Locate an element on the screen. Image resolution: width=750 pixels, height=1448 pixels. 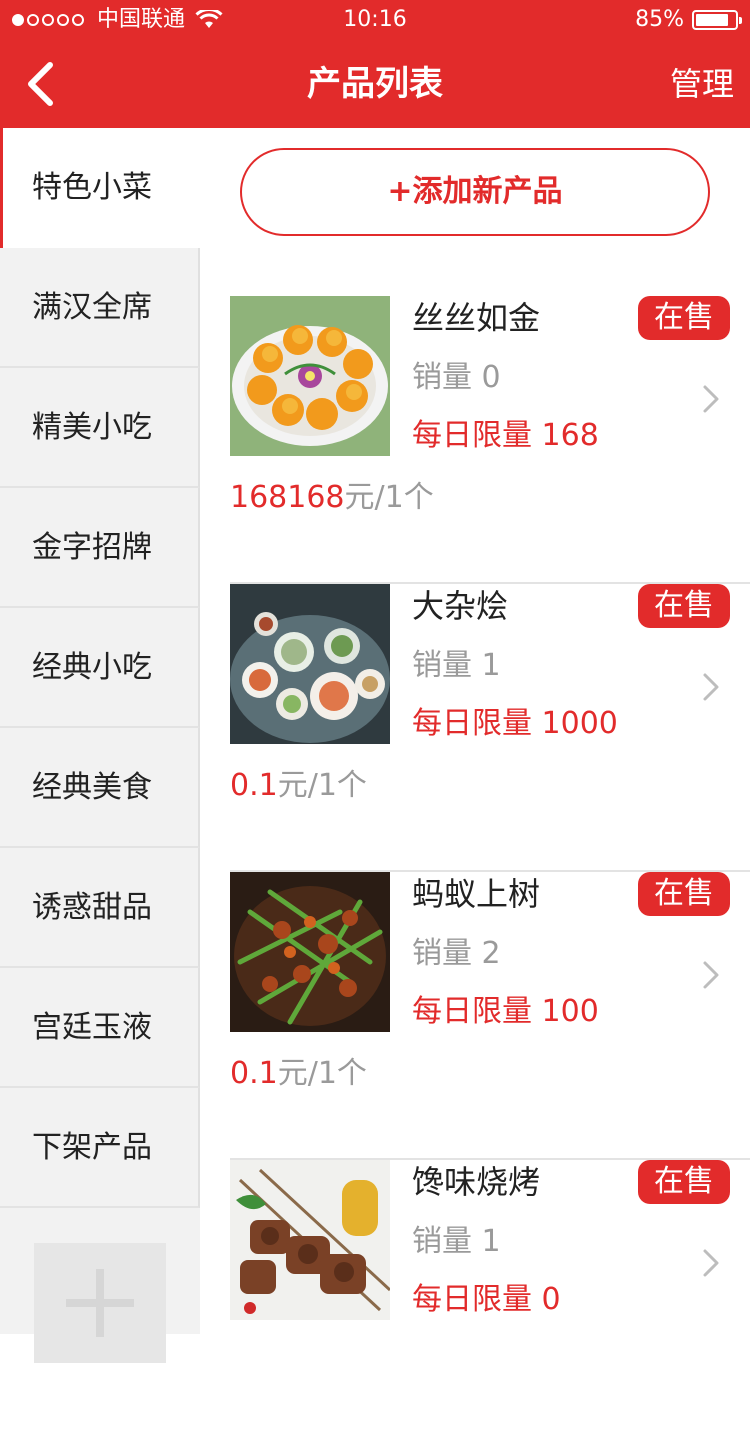
sidebar-item-desserts: 诱惑甜品 is located at coordinates (100, 908).